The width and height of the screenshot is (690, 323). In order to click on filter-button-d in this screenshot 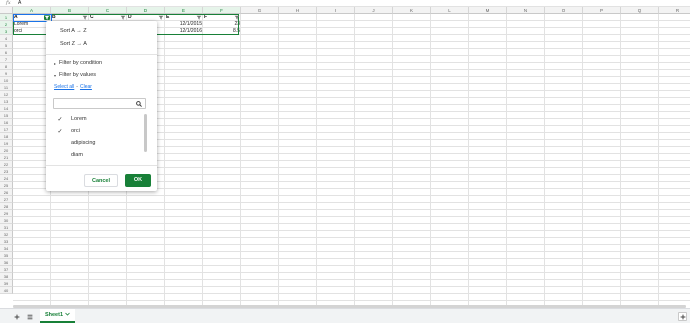, I will do `click(161, 17)`.